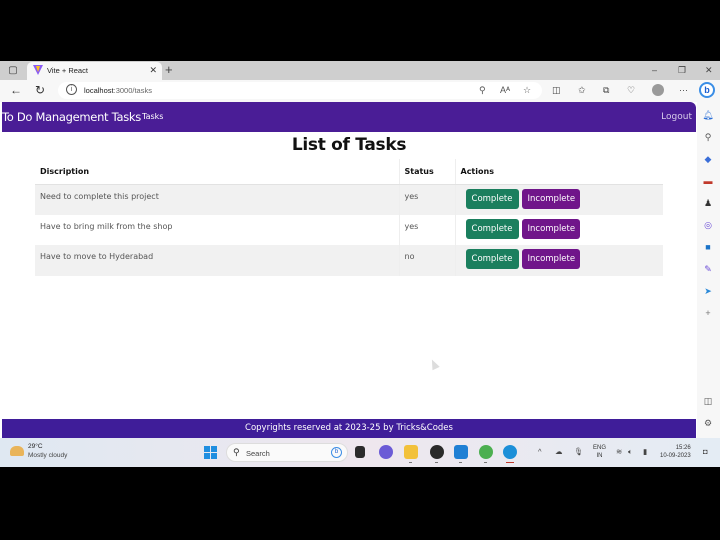 Image resolution: width=720 pixels, height=540 pixels. Describe the element at coordinates (67, 70) in the screenshot. I see `tab-title: Vite + React` at that location.